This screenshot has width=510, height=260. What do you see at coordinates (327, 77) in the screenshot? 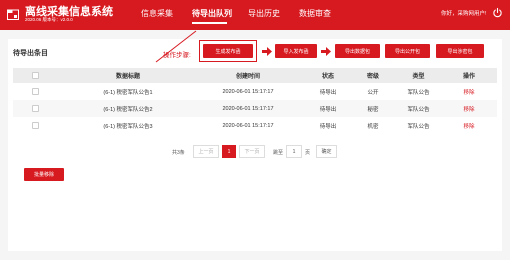
I see `col-header-status: 状态` at bounding box center [327, 77].